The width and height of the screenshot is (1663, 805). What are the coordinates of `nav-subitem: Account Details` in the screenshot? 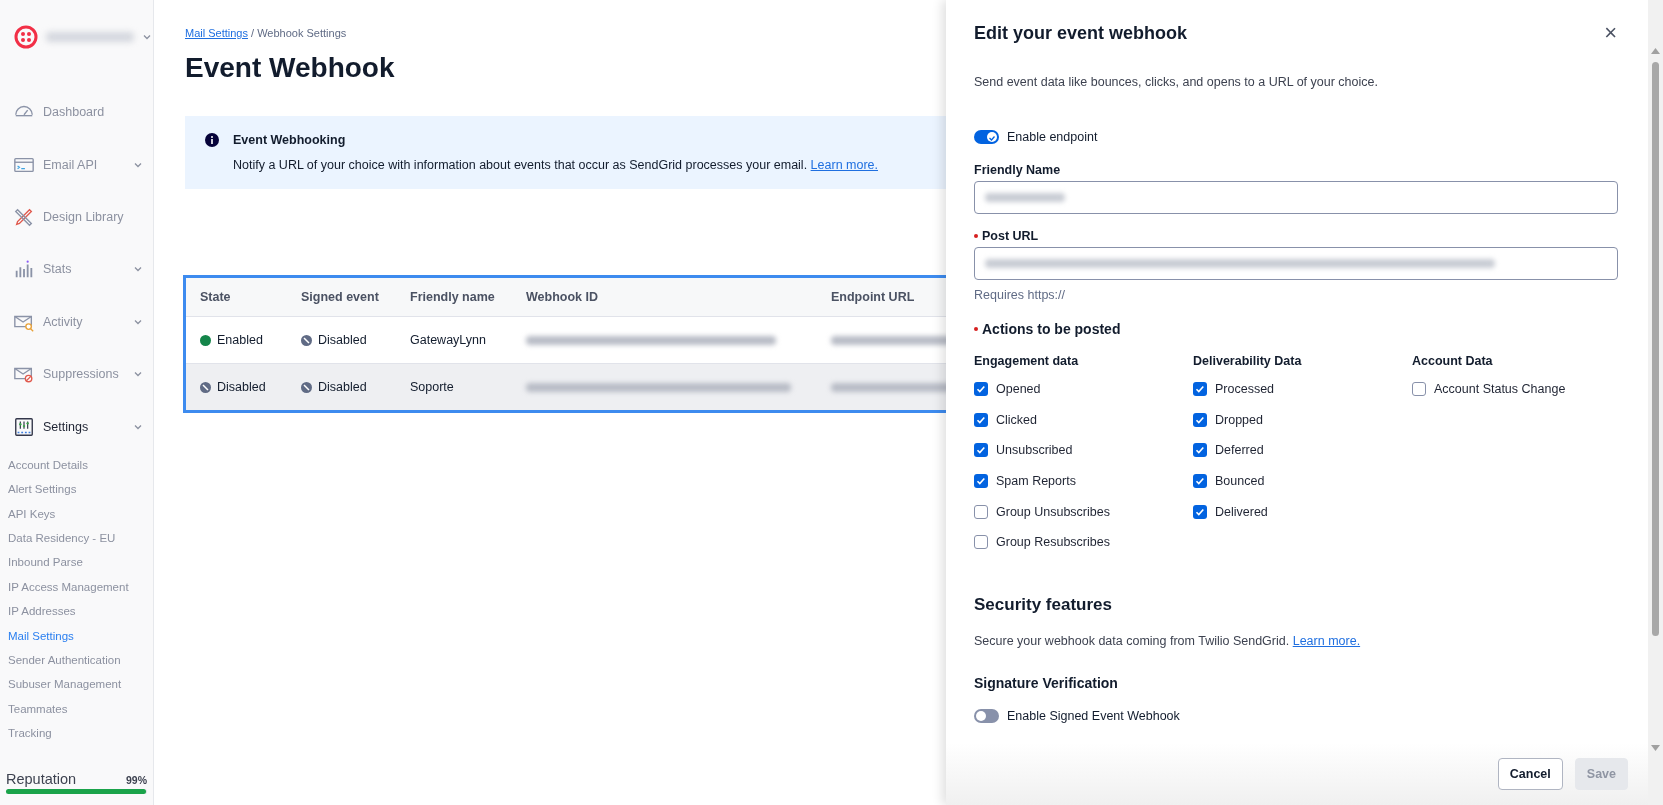 It's located at (76, 465).